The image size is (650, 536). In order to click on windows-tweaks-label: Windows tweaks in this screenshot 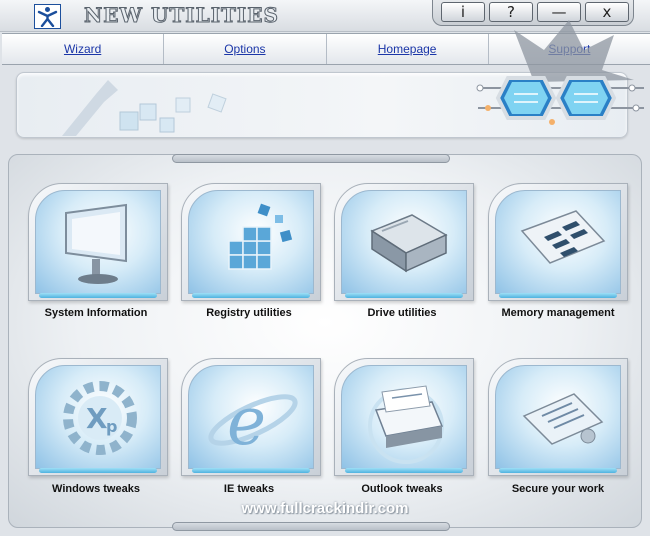, I will do `click(96, 489)`.